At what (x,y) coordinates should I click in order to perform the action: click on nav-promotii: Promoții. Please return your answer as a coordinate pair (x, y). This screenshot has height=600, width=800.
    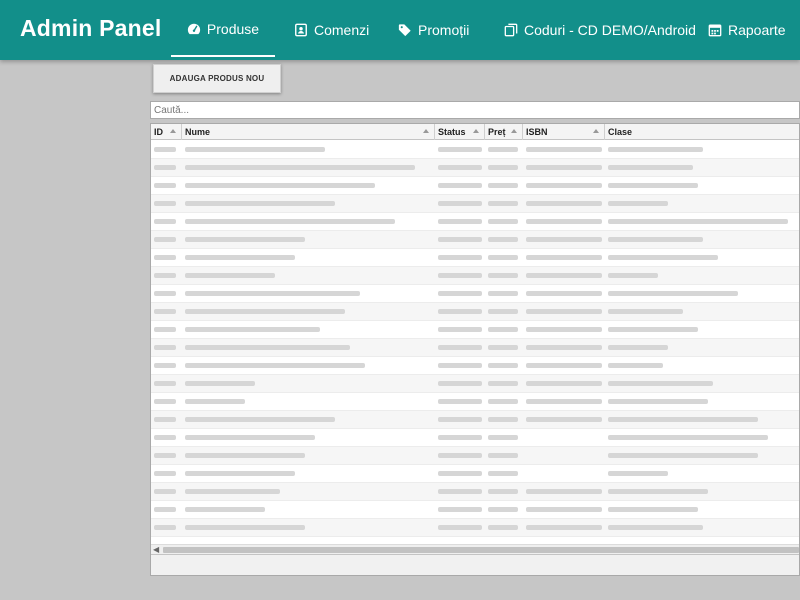
    Looking at the image, I should click on (433, 30).